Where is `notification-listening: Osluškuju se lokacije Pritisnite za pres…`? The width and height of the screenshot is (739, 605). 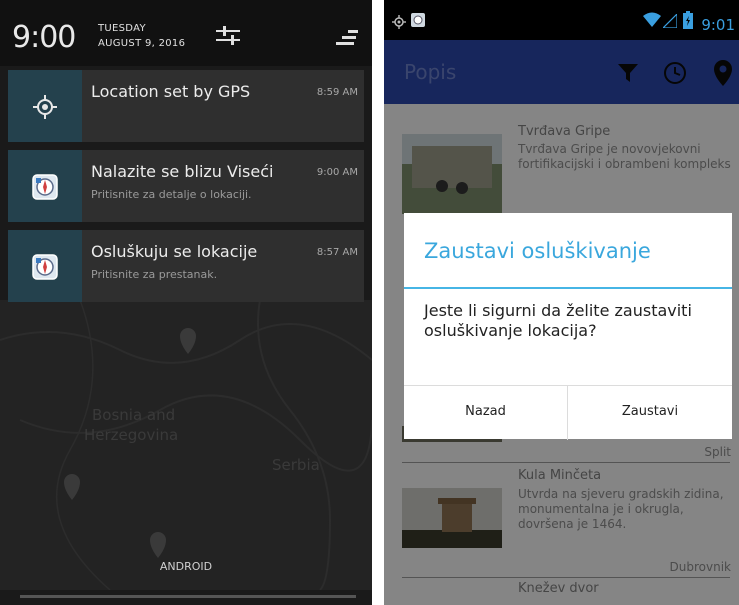
notification-listening: Osluškuju se lokacije Pritisnite za pres… is located at coordinates (186, 266).